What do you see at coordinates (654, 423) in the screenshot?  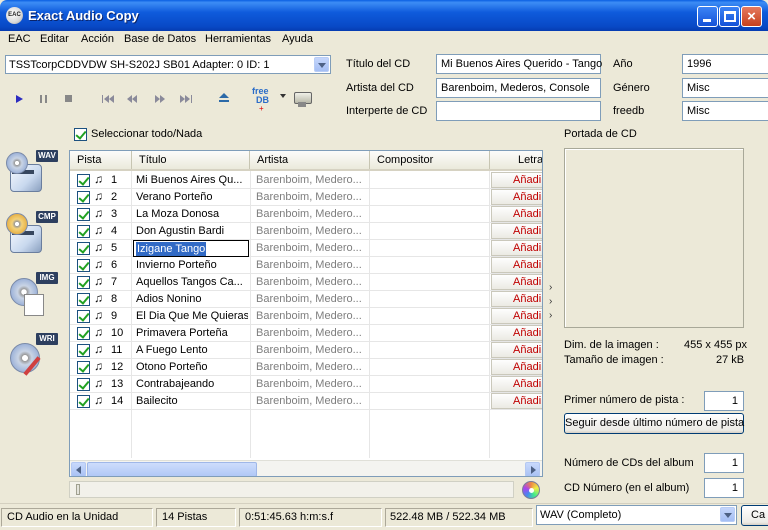 I see `continue-numbering-button: Seguir desde último número de pista` at bounding box center [654, 423].